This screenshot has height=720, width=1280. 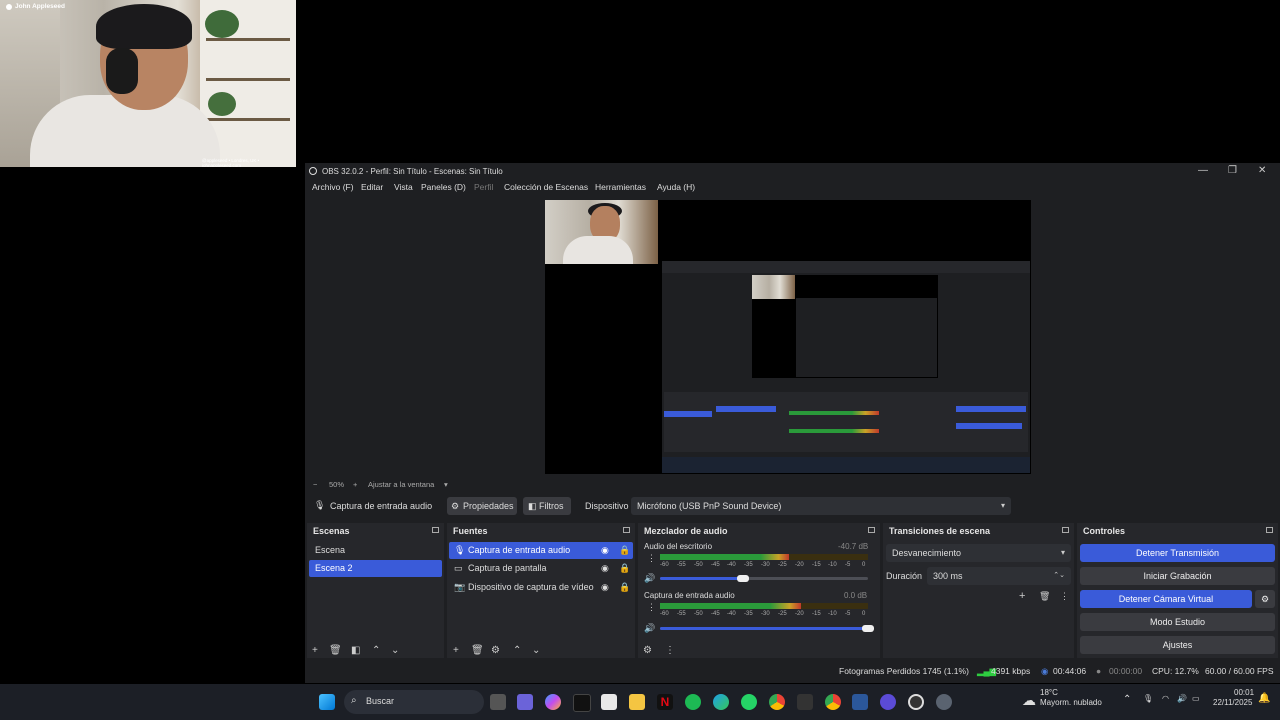 I want to click on meter-tick-label: -50, so click(x=698, y=565).